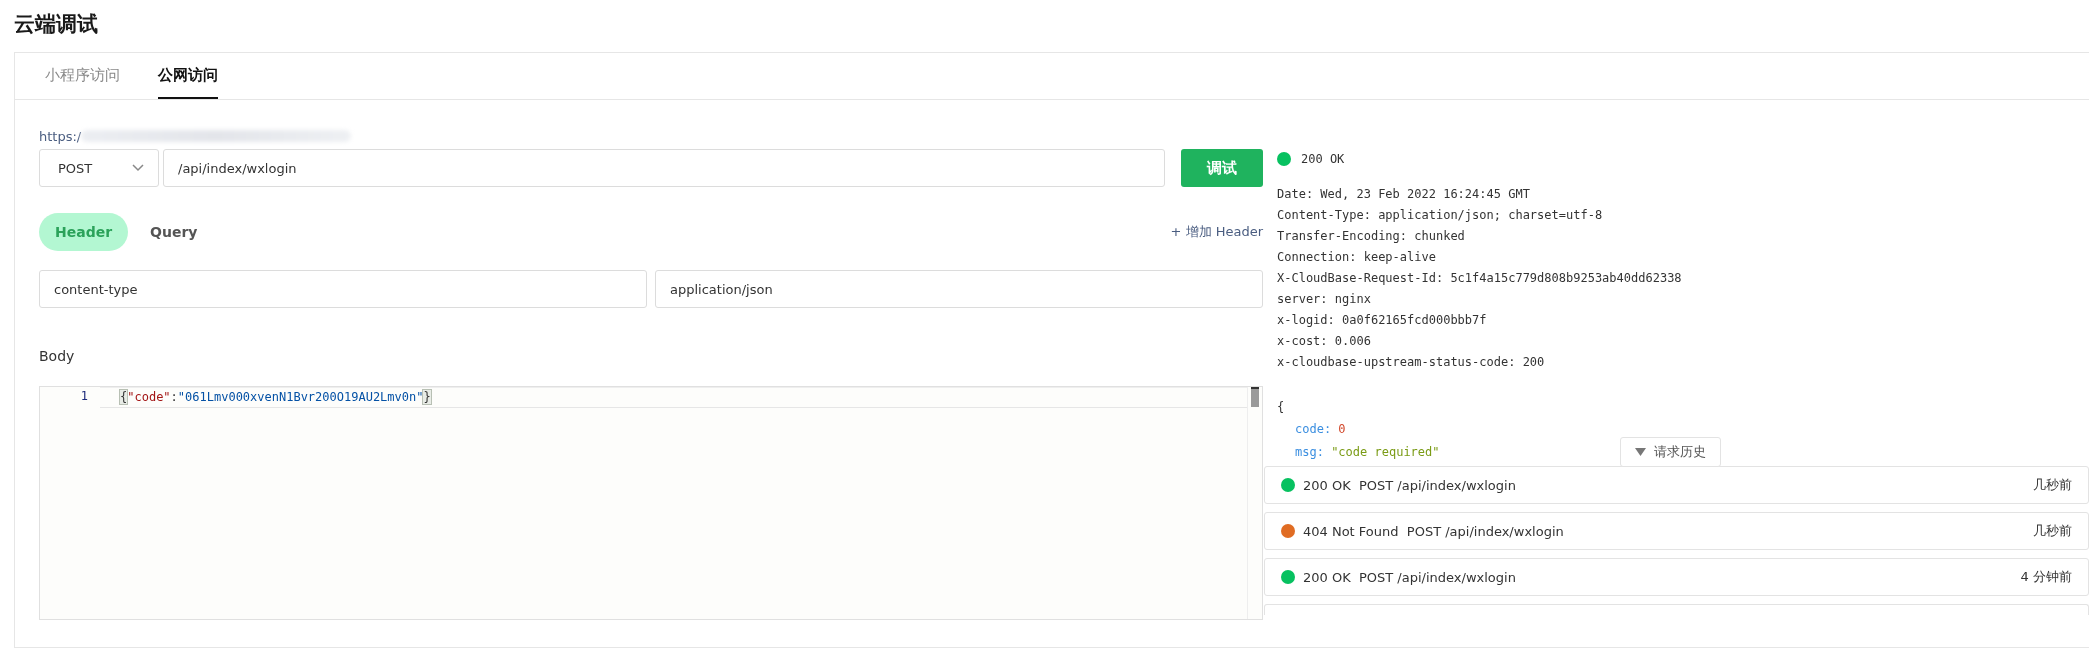 The height and width of the screenshot is (652, 2089). What do you see at coordinates (83, 396) in the screenshot?
I see `line-number: 1` at bounding box center [83, 396].